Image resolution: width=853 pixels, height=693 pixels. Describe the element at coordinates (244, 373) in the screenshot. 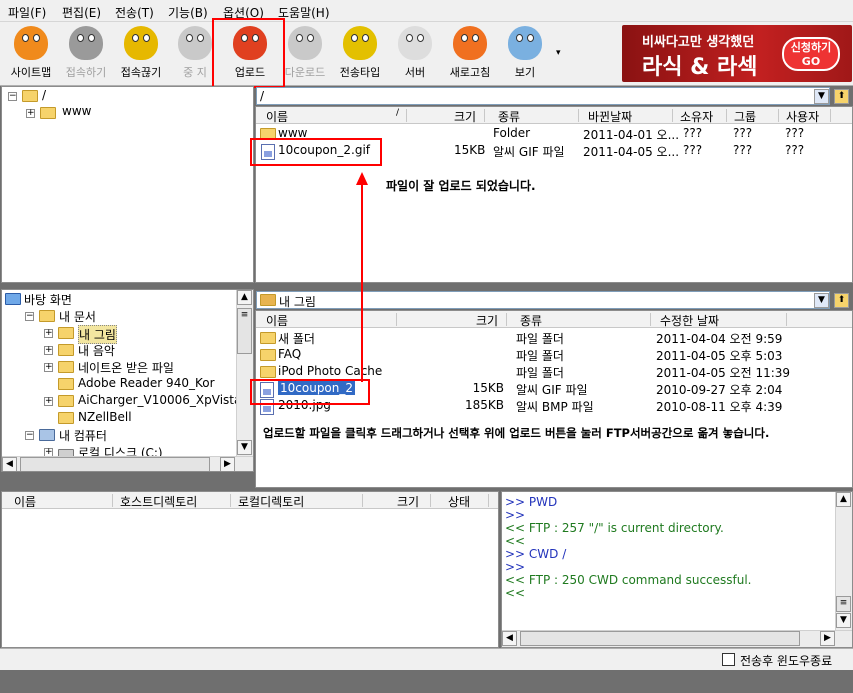

I see `local-tree-vscrollbar: ▲ ≡ ▼` at that location.